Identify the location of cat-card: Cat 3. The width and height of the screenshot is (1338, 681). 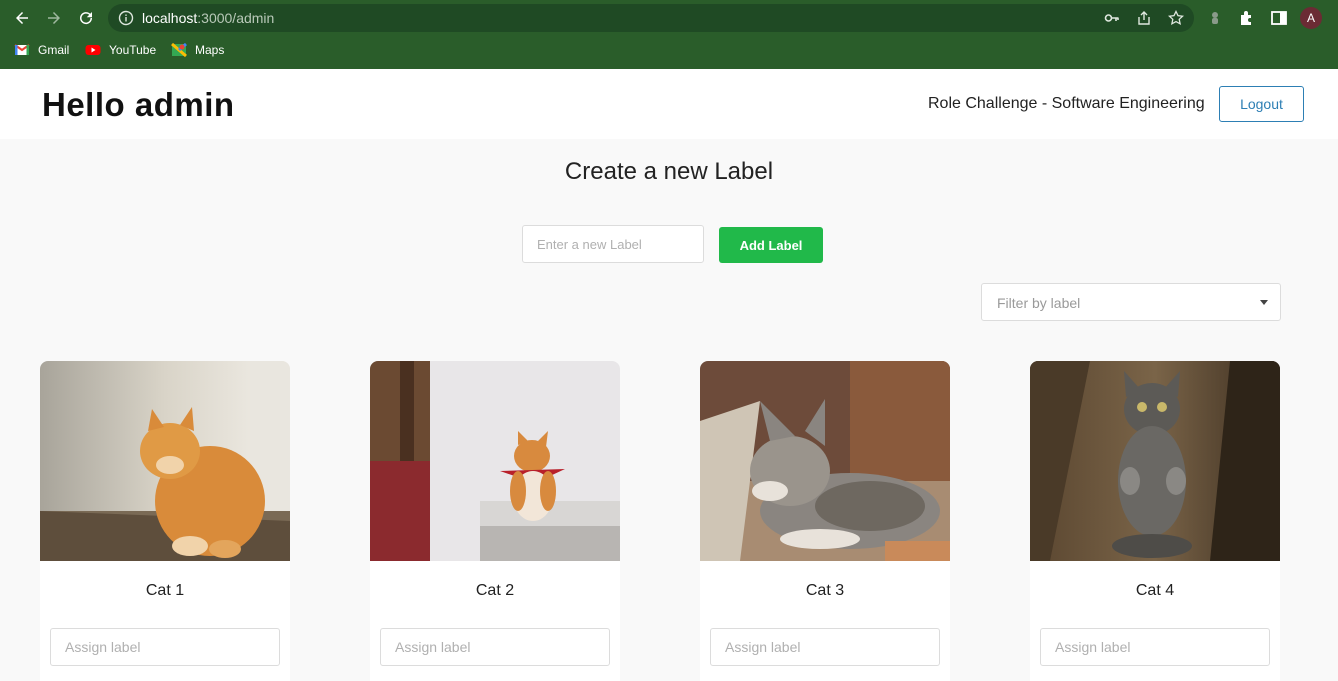
(825, 521).